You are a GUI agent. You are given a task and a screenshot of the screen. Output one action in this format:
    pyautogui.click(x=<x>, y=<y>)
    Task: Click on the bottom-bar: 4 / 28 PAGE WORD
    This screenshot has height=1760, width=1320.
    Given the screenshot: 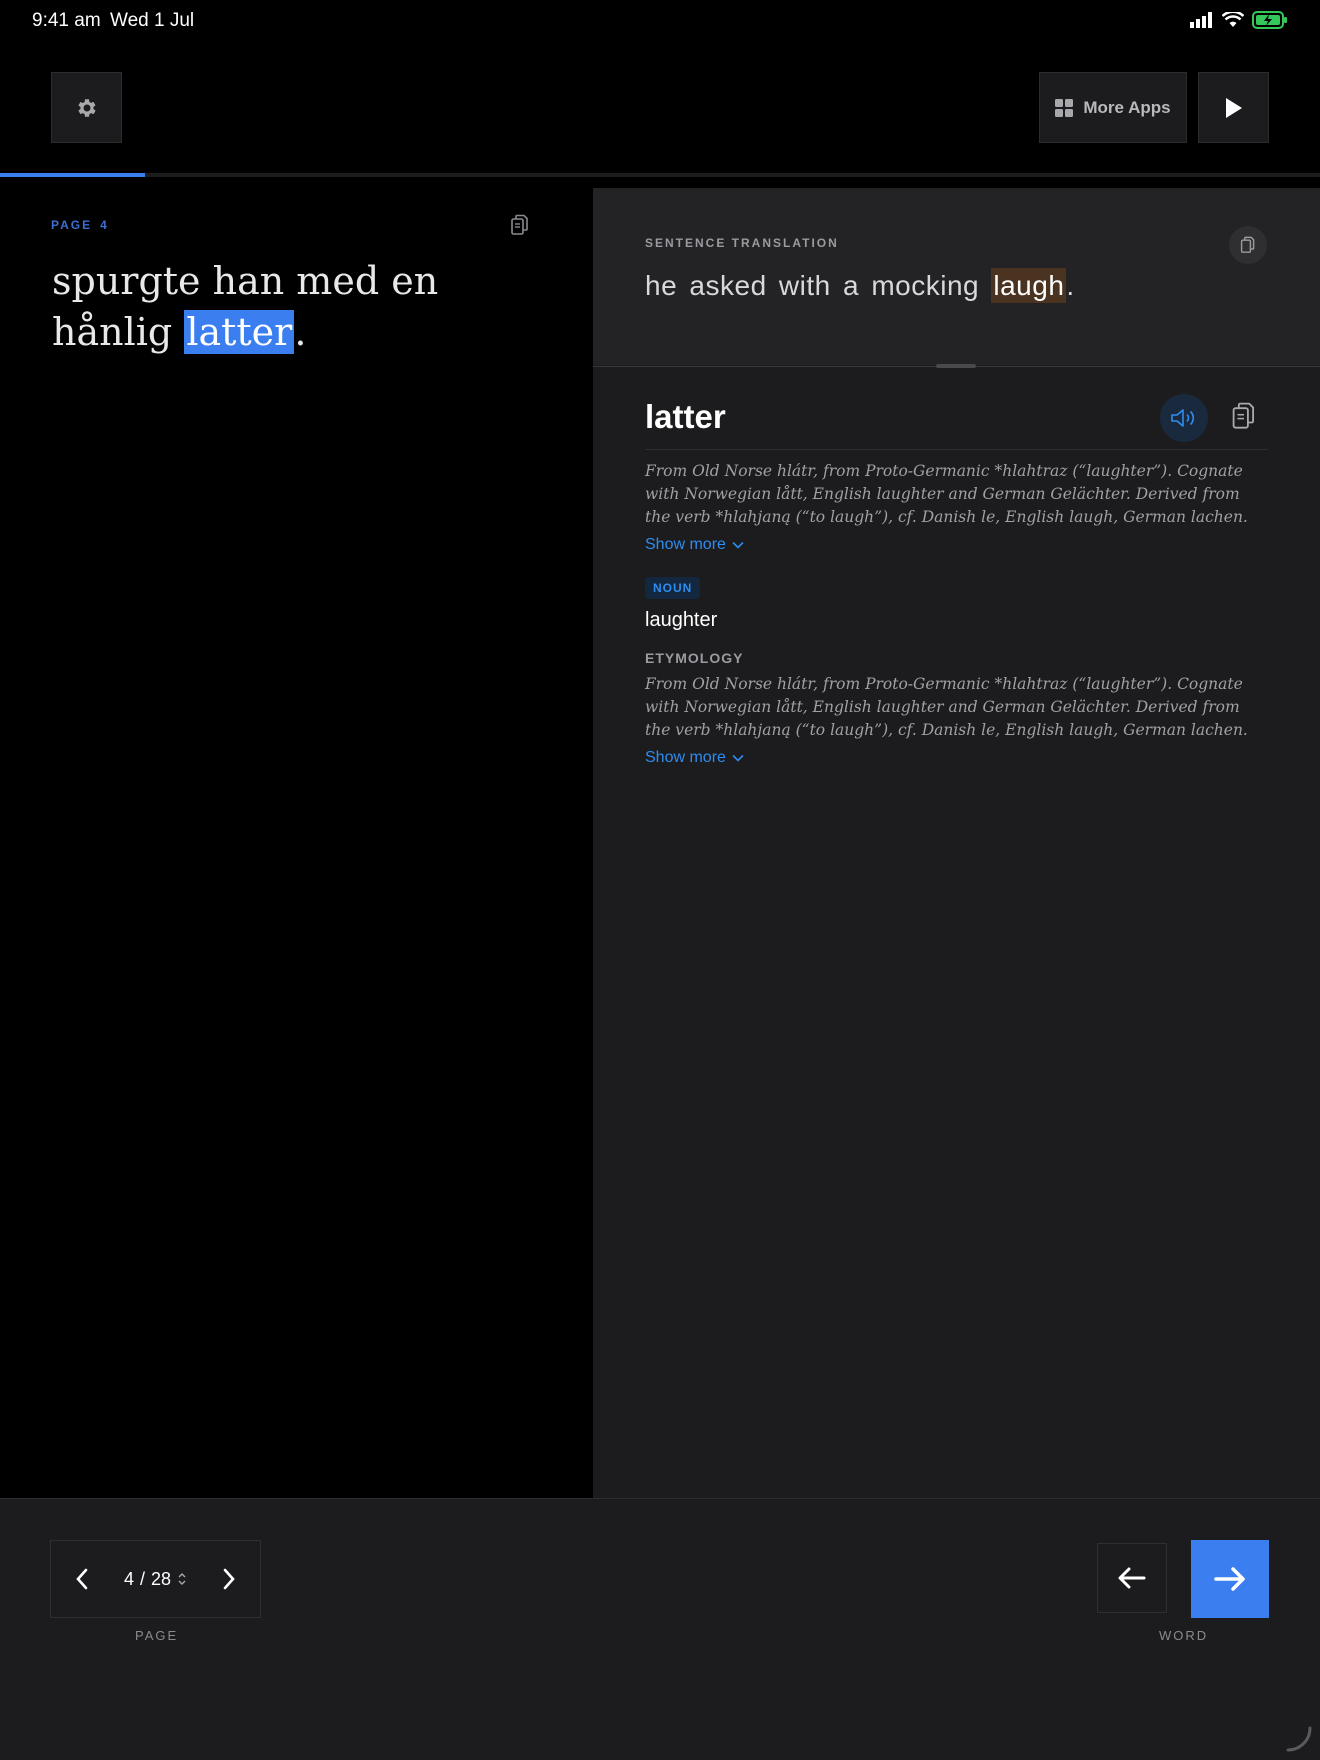 What is the action you would take?
    pyautogui.click(x=660, y=1629)
    